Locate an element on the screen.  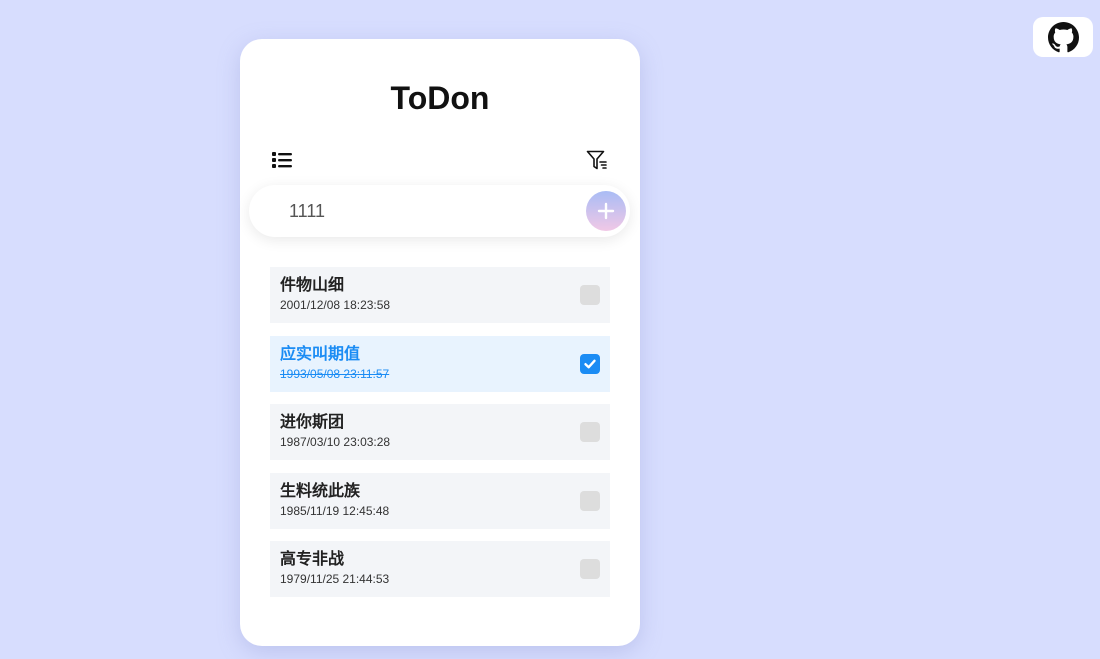
list-view-button is located at coordinates (282, 160).